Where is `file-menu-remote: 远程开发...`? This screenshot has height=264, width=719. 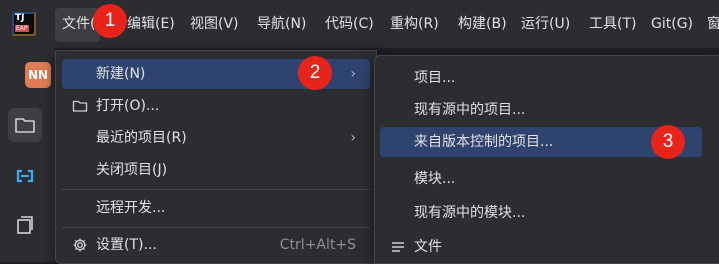 file-menu-remote: 远程开发... is located at coordinates (216, 208).